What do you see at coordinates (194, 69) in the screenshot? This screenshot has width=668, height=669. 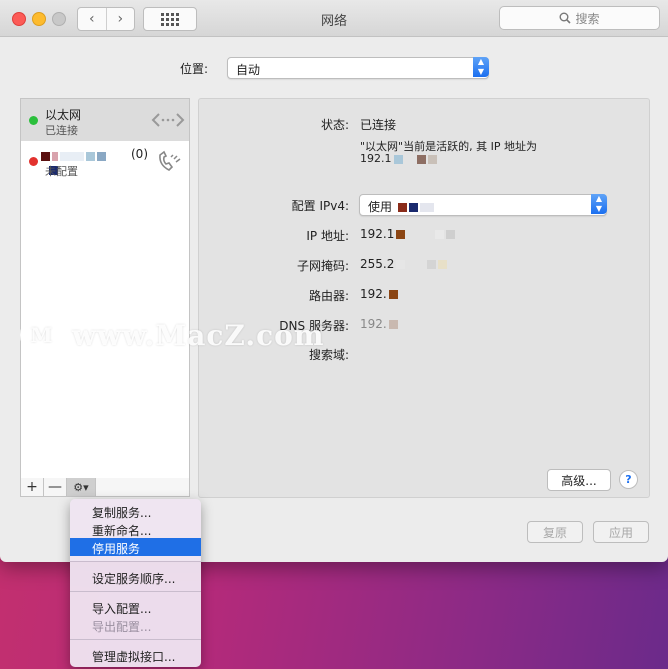 I see `location-label: 位置:` at bounding box center [194, 69].